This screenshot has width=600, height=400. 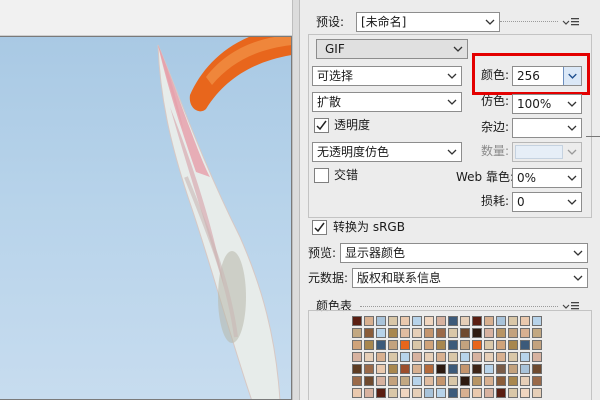 What do you see at coordinates (547, 178) in the screenshot?
I see `web-snap-select: 0%` at bounding box center [547, 178].